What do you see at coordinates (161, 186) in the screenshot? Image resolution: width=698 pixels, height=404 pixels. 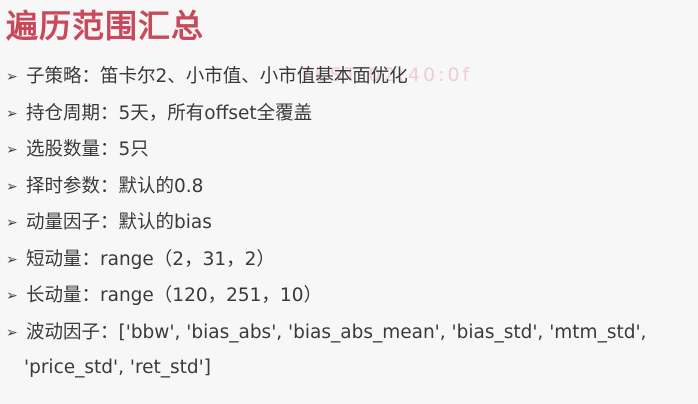 I see `item-value: 默认的0.8` at bounding box center [161, 186].